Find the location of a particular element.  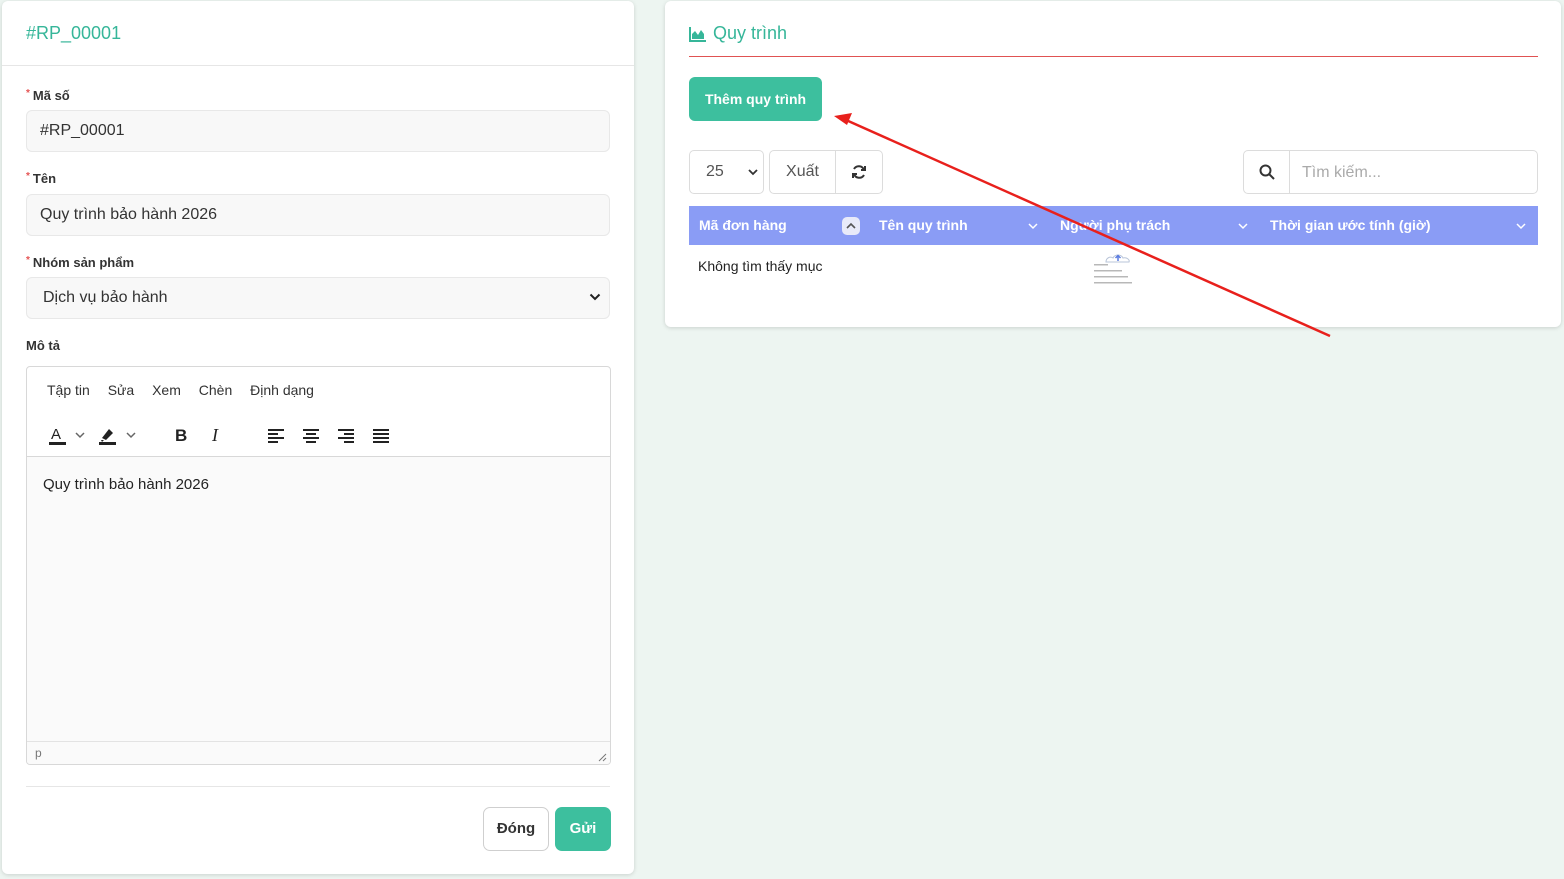

product-group-value: Dịch vụ bảo hành is located at coordinates (105, 297).